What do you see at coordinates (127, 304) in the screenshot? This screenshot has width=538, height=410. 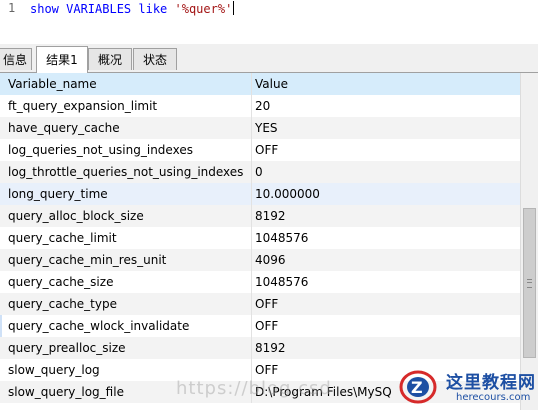 I see `variable-name-cell: query_cache_type` at bounding box center [127, 304].